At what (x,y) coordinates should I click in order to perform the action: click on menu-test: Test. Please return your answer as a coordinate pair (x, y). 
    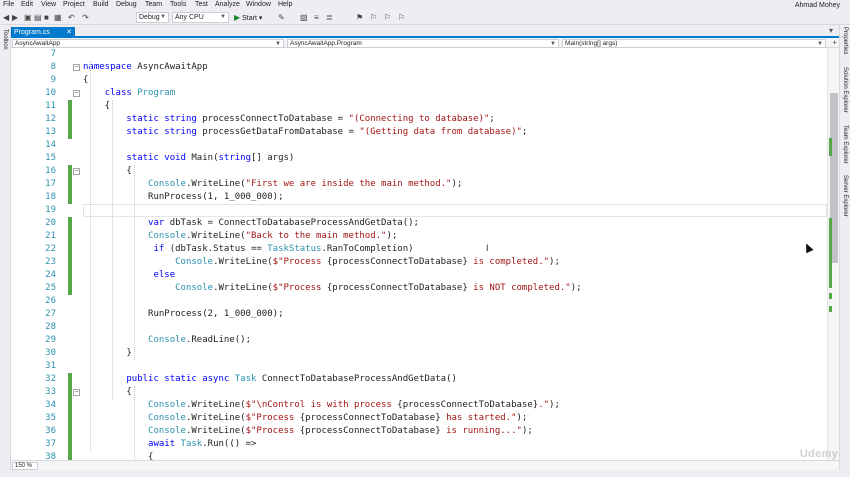
    Looking at the image, I should click on (201, 4).